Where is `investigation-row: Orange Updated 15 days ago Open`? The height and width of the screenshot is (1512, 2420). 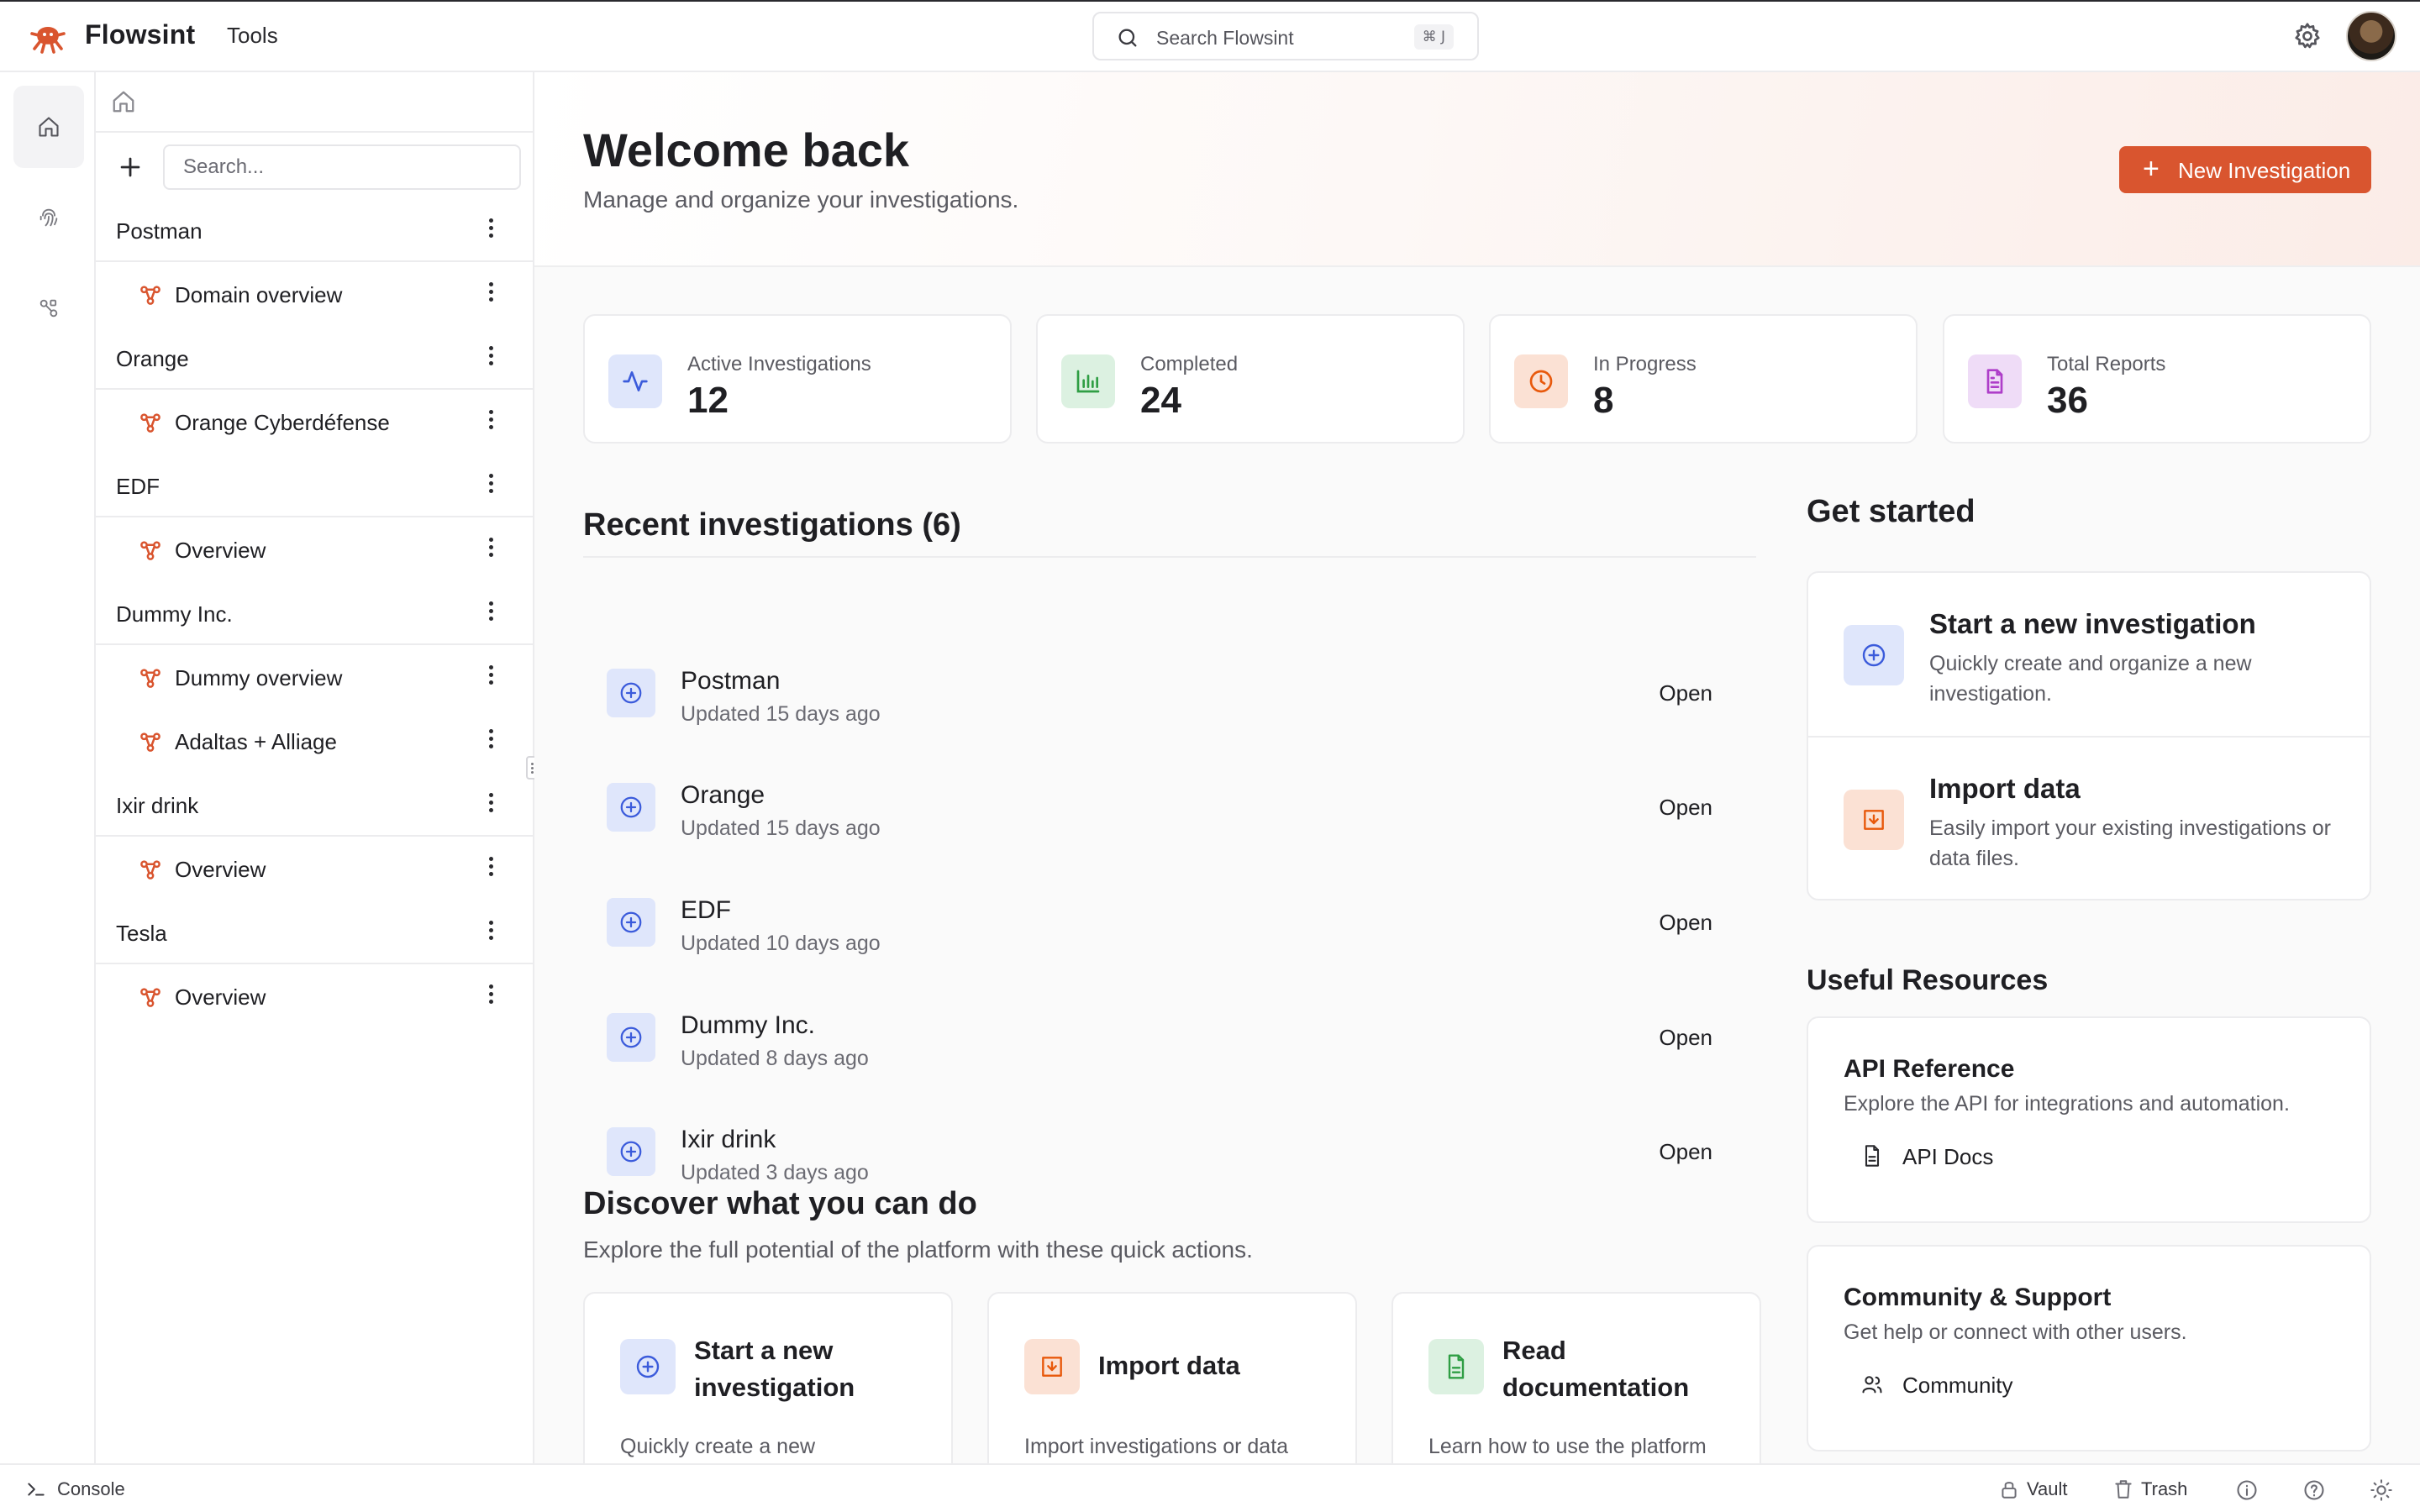
investigation-row: Orange Updated 15 days ago Open is located at coordinates (1169, 808).